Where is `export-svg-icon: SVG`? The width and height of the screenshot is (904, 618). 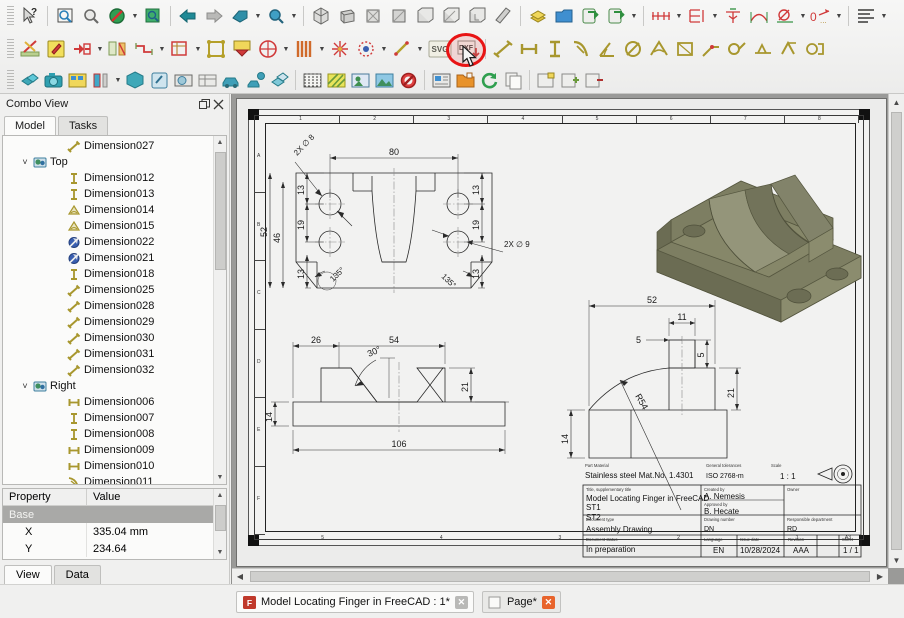 export-svg-icon: SVG is located at coordinates (440, 49).